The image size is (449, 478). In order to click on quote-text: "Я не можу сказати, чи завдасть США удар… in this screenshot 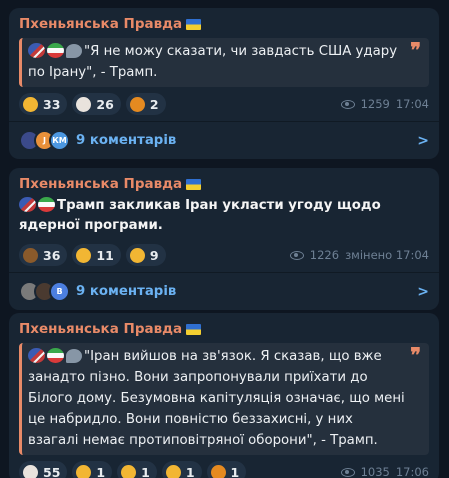, I will do `click(213, 62)`.